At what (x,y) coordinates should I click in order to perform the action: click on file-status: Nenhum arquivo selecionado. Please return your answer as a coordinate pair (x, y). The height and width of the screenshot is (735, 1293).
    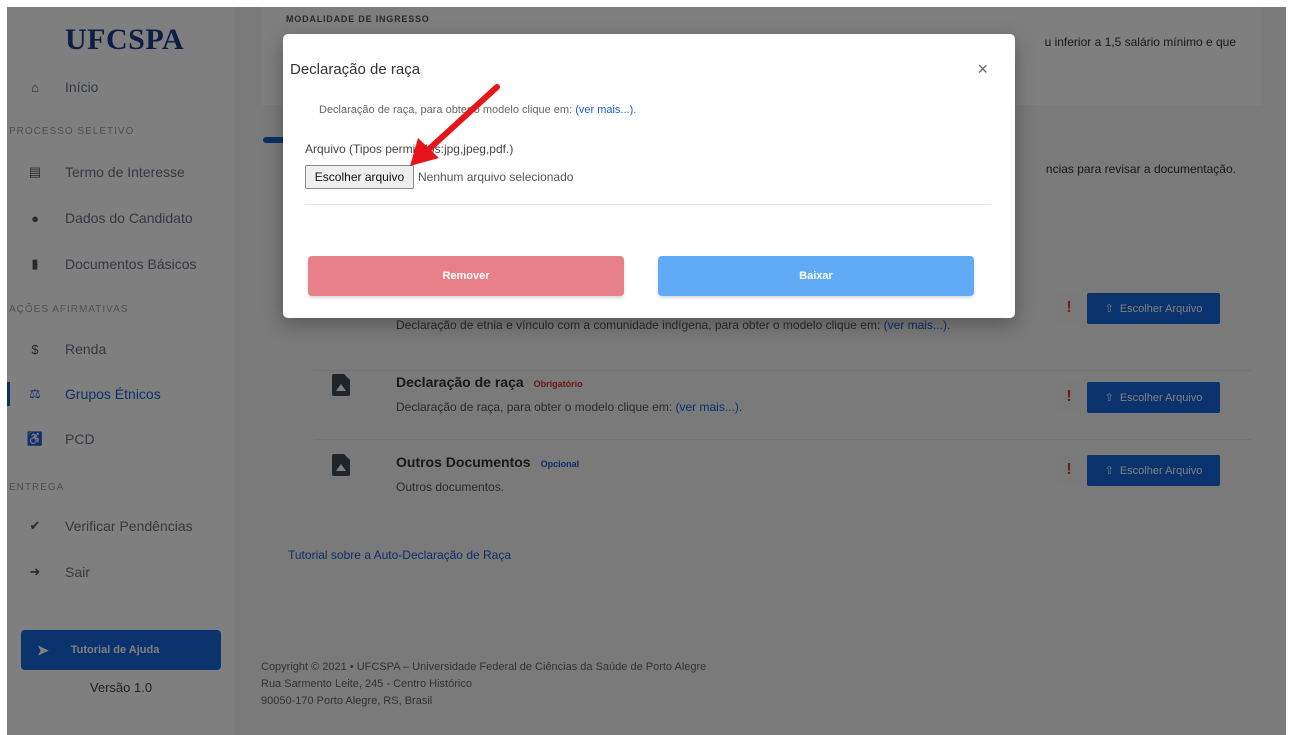
    Looking at the image, I should click on (496, 177).